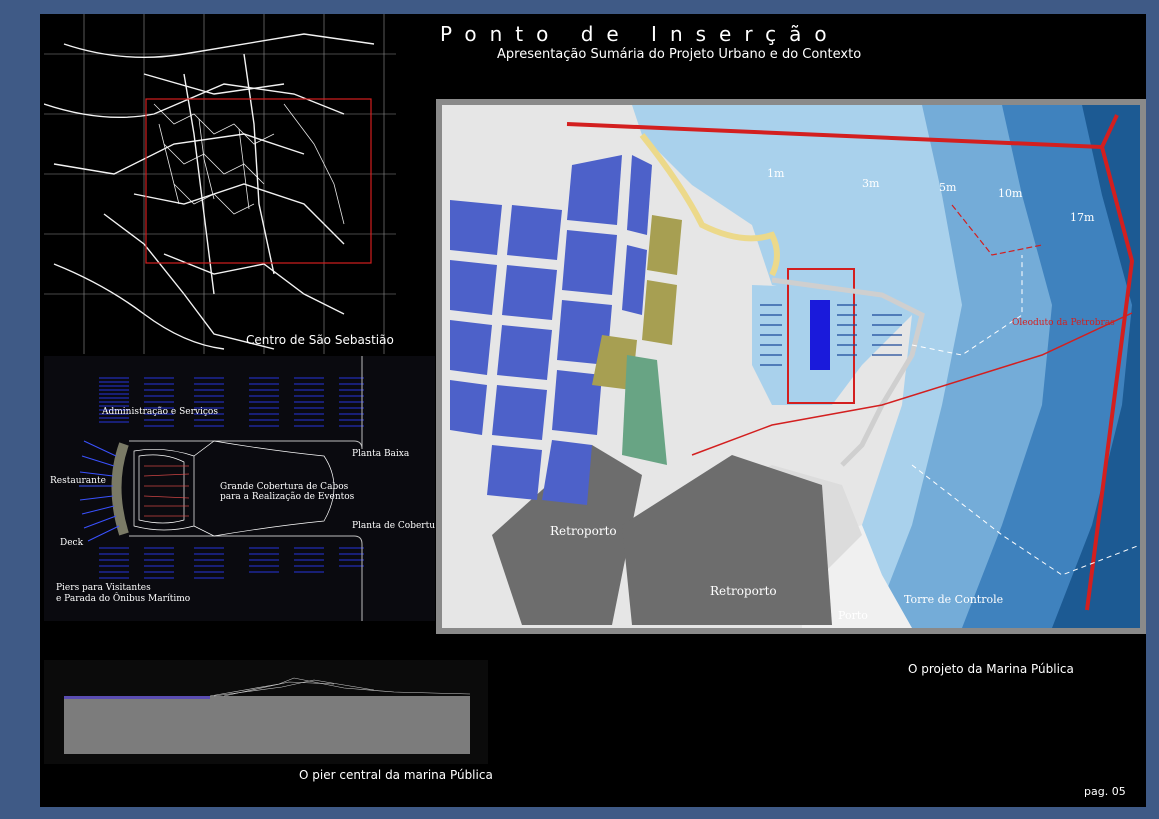 Image resolution: width=1159 pixels, height=819 pixels. Describe the element at coordinates (991, 669) in the screenshot. I see `marina-map-caption: O projeto da Marina Pública` at that location.